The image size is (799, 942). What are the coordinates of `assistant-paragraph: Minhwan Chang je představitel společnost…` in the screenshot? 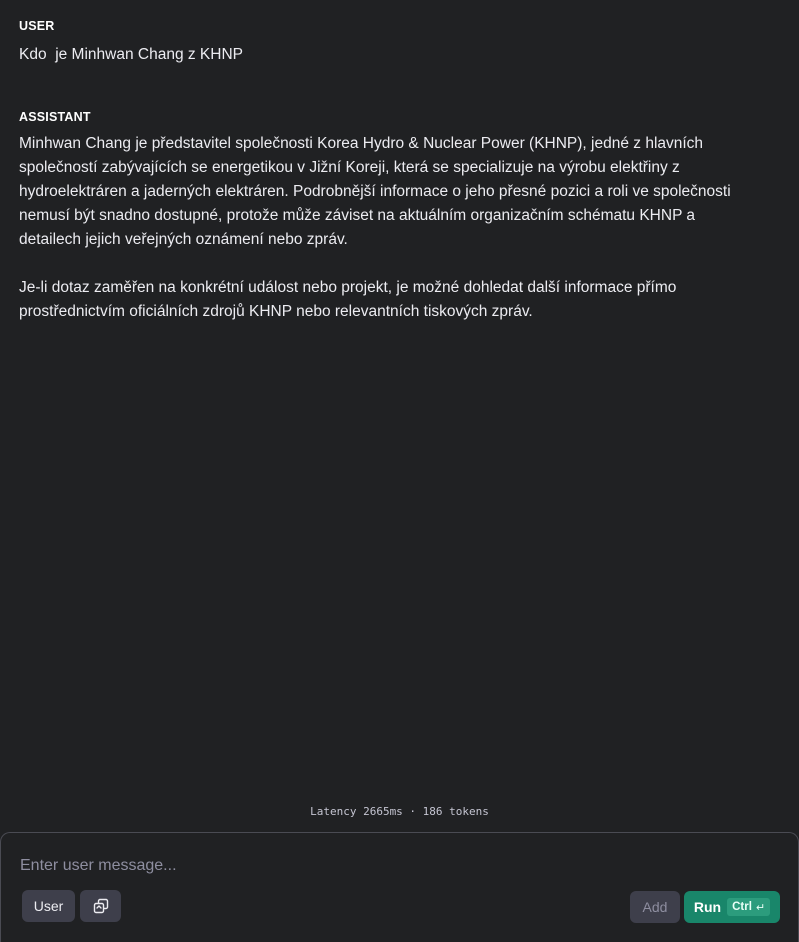 It's located at (377, 191).